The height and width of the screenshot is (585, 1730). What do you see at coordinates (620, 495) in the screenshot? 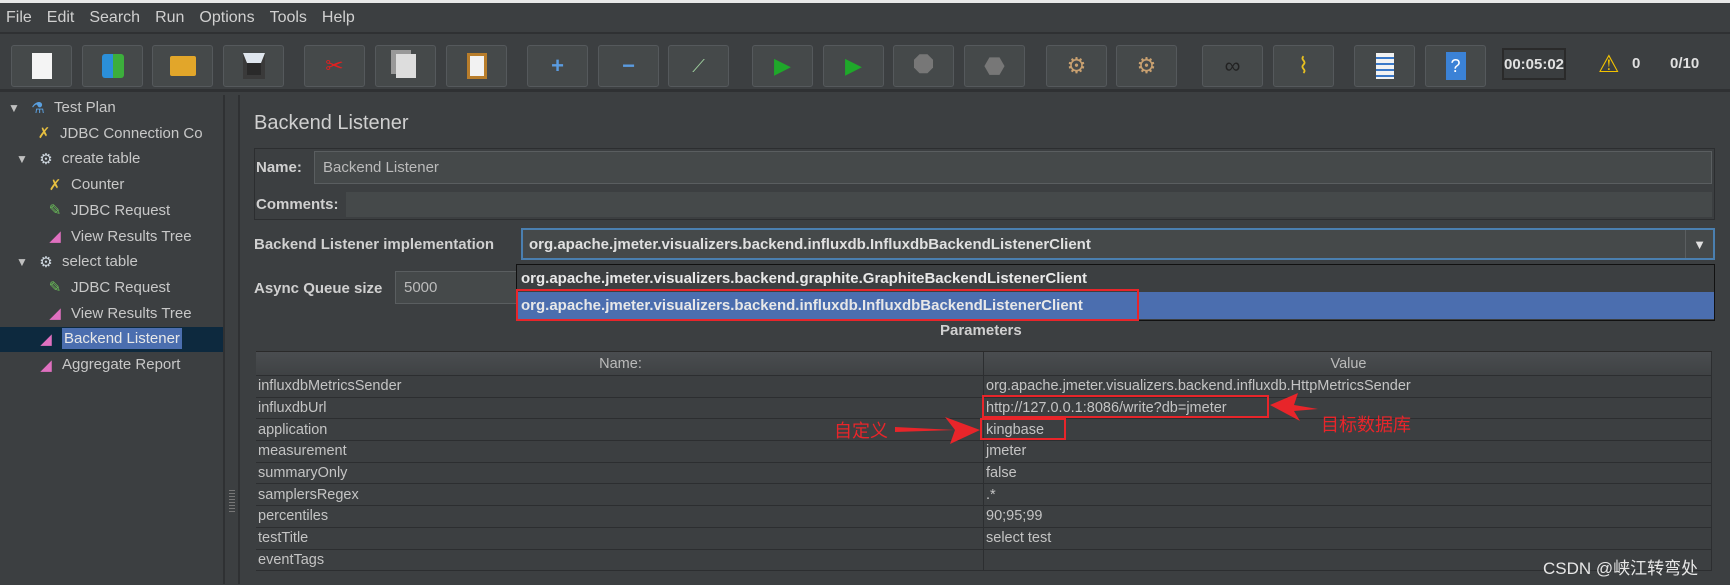
I see `param-name-cell: samplersRegex` at bounding box center [620, 495].